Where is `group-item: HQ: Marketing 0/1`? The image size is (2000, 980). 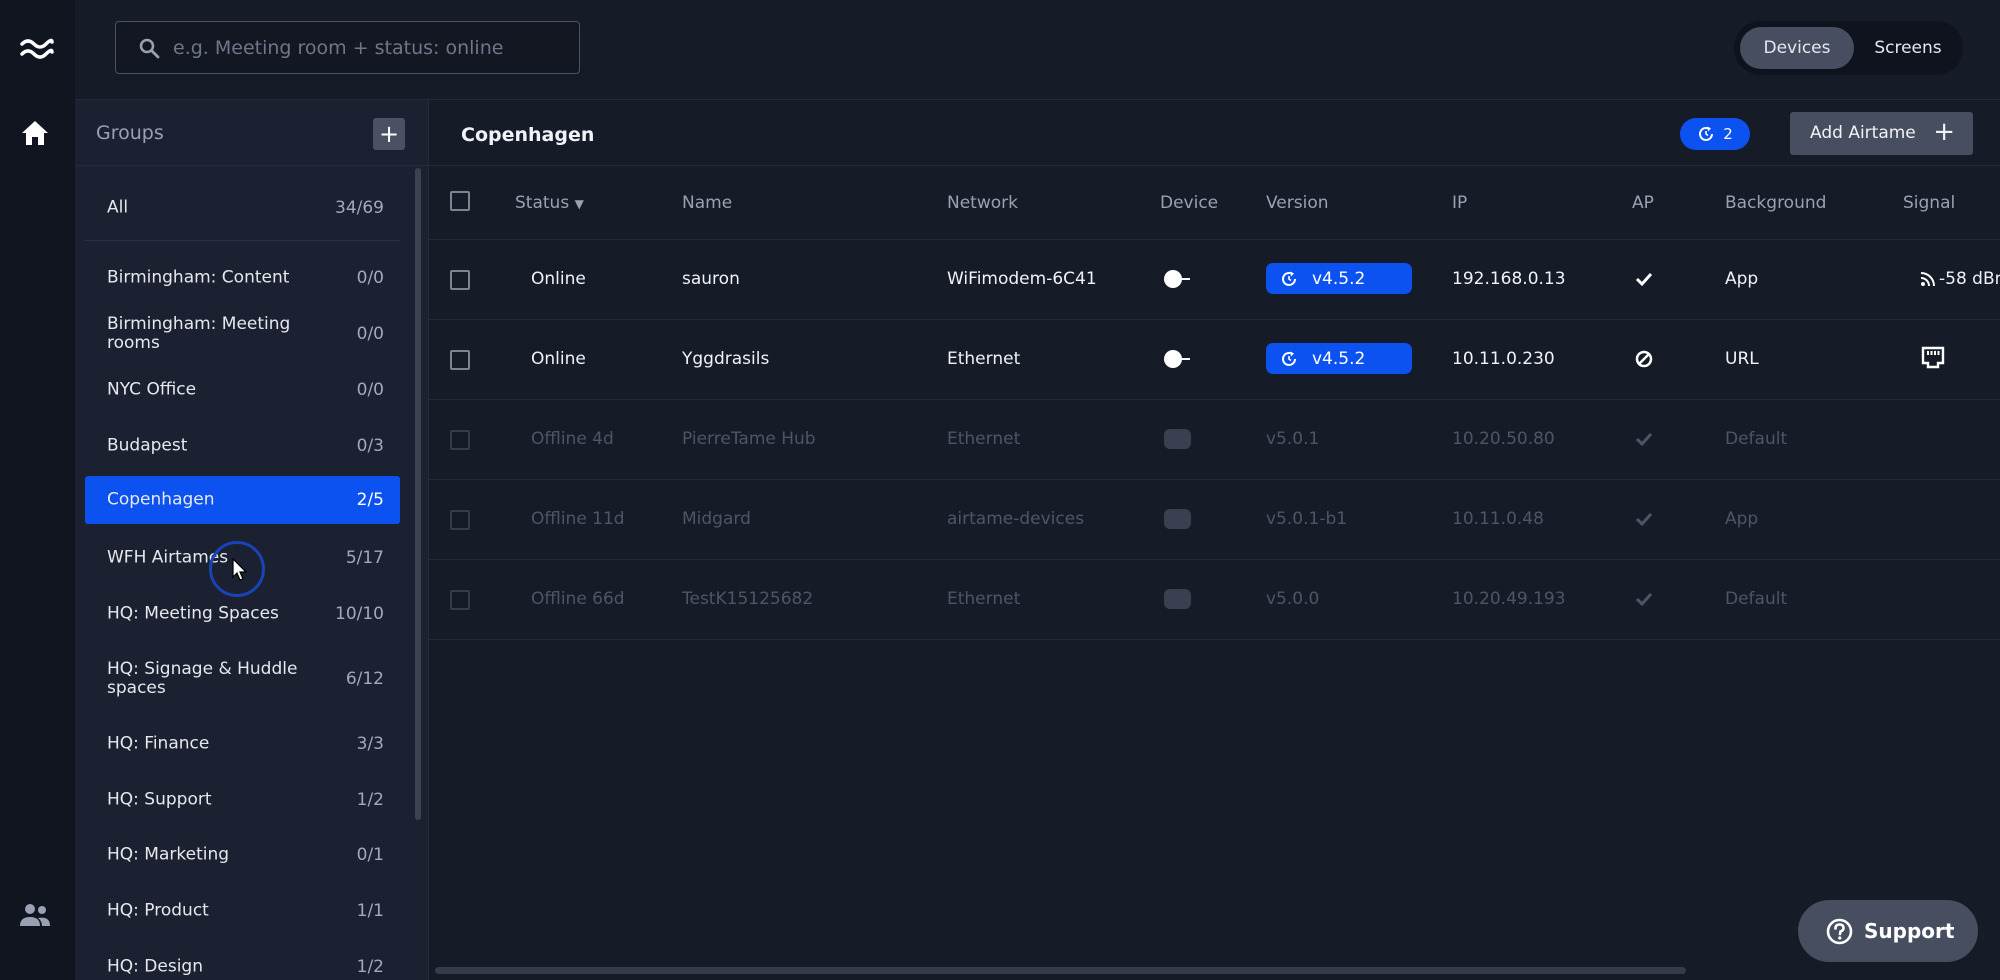
group-item: HQ: Marketing 0/1 is located at coordinates (242, 855).